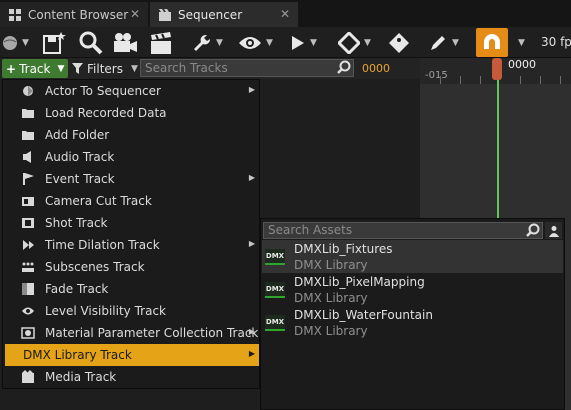 This screenshot has width=571, height=410. I want to click on tab-bar: Content Browser ✕ Sequencer ✕, so click(285, 13).